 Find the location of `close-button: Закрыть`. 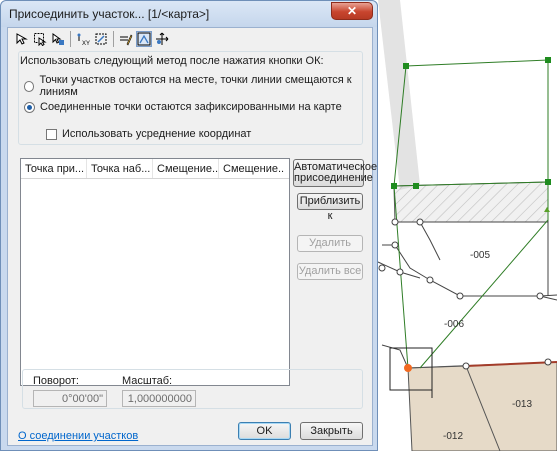

close-button: Закрыть is located at coordinates (331, 431).